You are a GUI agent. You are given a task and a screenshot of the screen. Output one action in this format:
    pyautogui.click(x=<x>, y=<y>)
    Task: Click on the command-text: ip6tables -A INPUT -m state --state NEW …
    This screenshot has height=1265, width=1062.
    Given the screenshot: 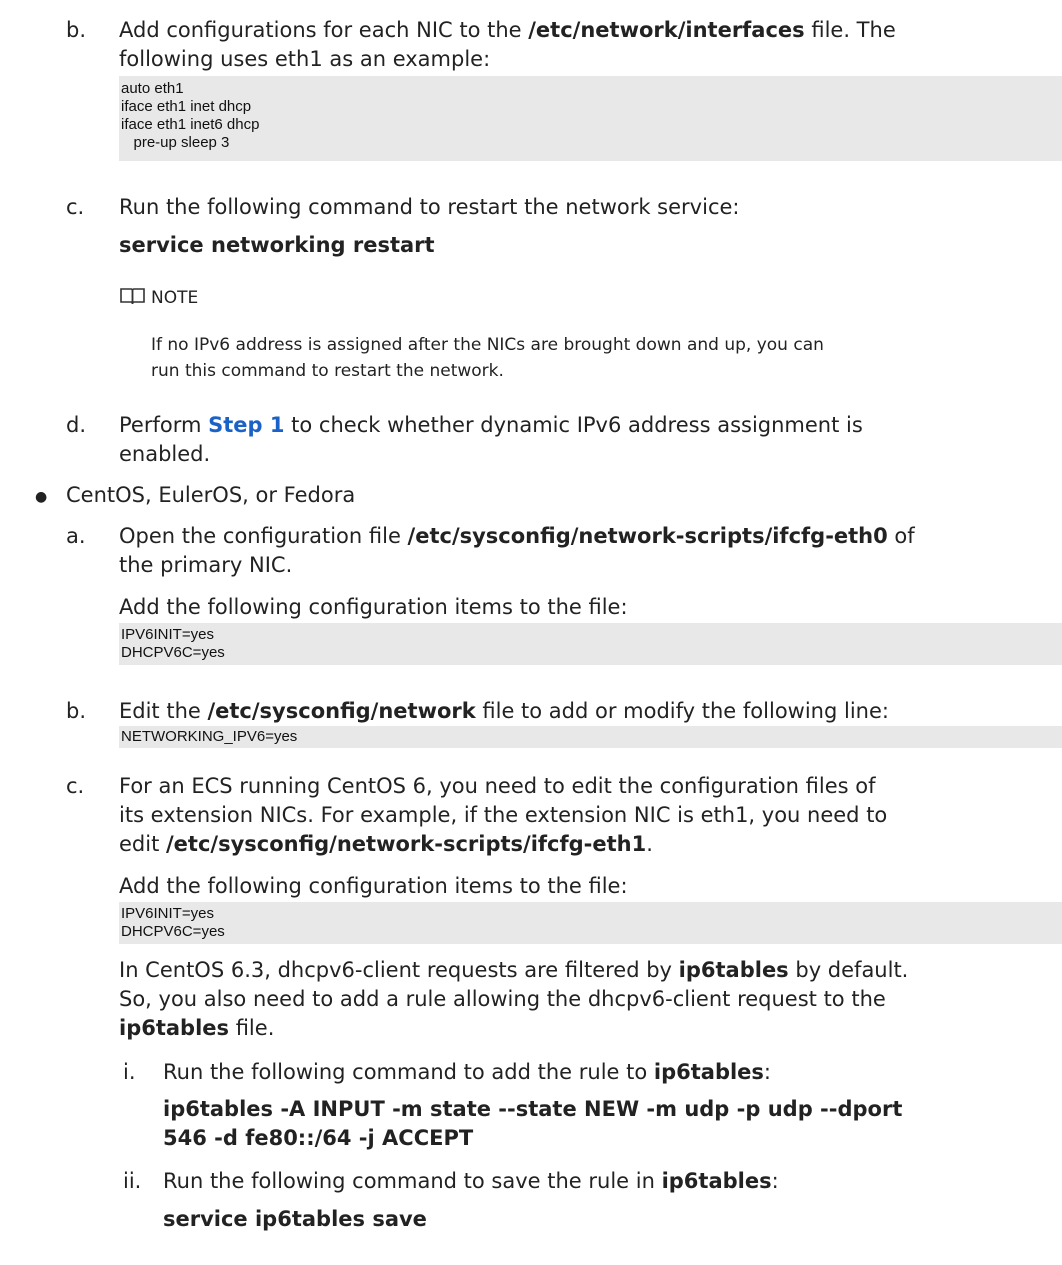 What is the action you would take?
    pyautogui.click(x=533, y=1109)
    